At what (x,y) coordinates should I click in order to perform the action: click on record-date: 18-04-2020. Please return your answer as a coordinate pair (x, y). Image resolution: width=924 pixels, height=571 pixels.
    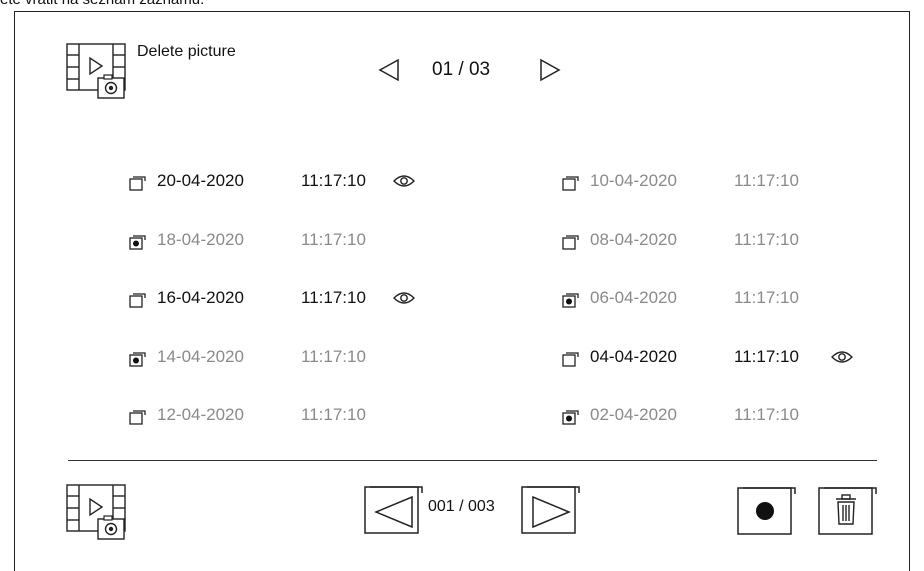
    Looking at the image, I should click on (200, 239).